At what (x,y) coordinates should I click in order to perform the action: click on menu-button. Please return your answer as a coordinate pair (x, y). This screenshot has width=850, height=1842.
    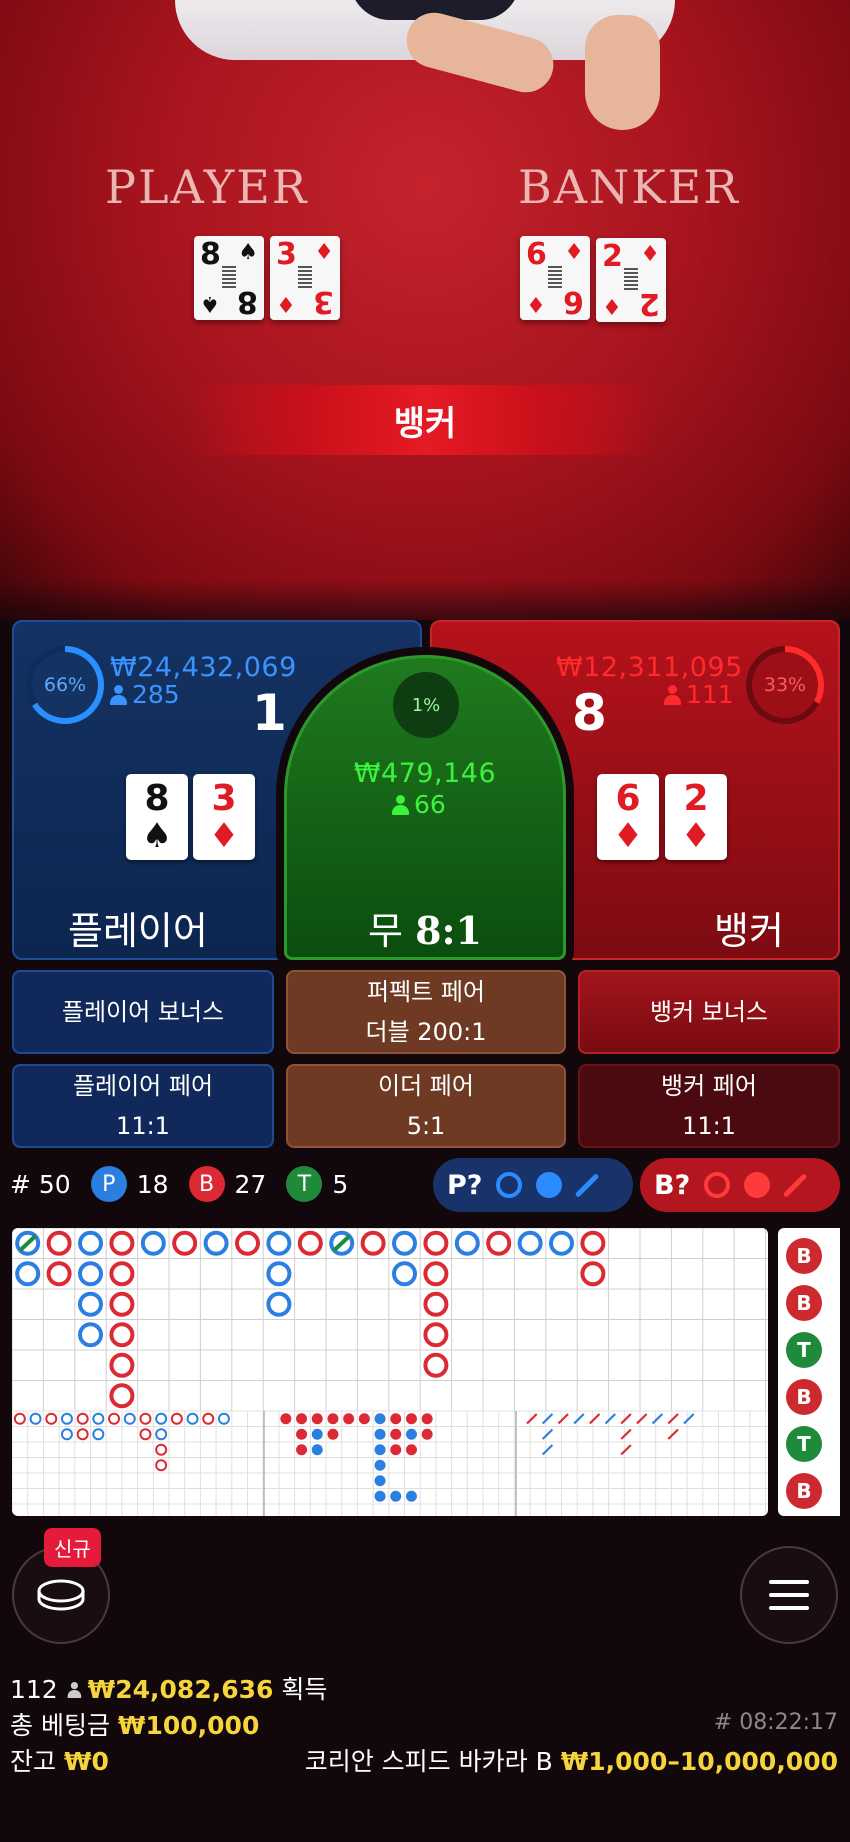
    Looking at the image, I should click on (789, 1595).